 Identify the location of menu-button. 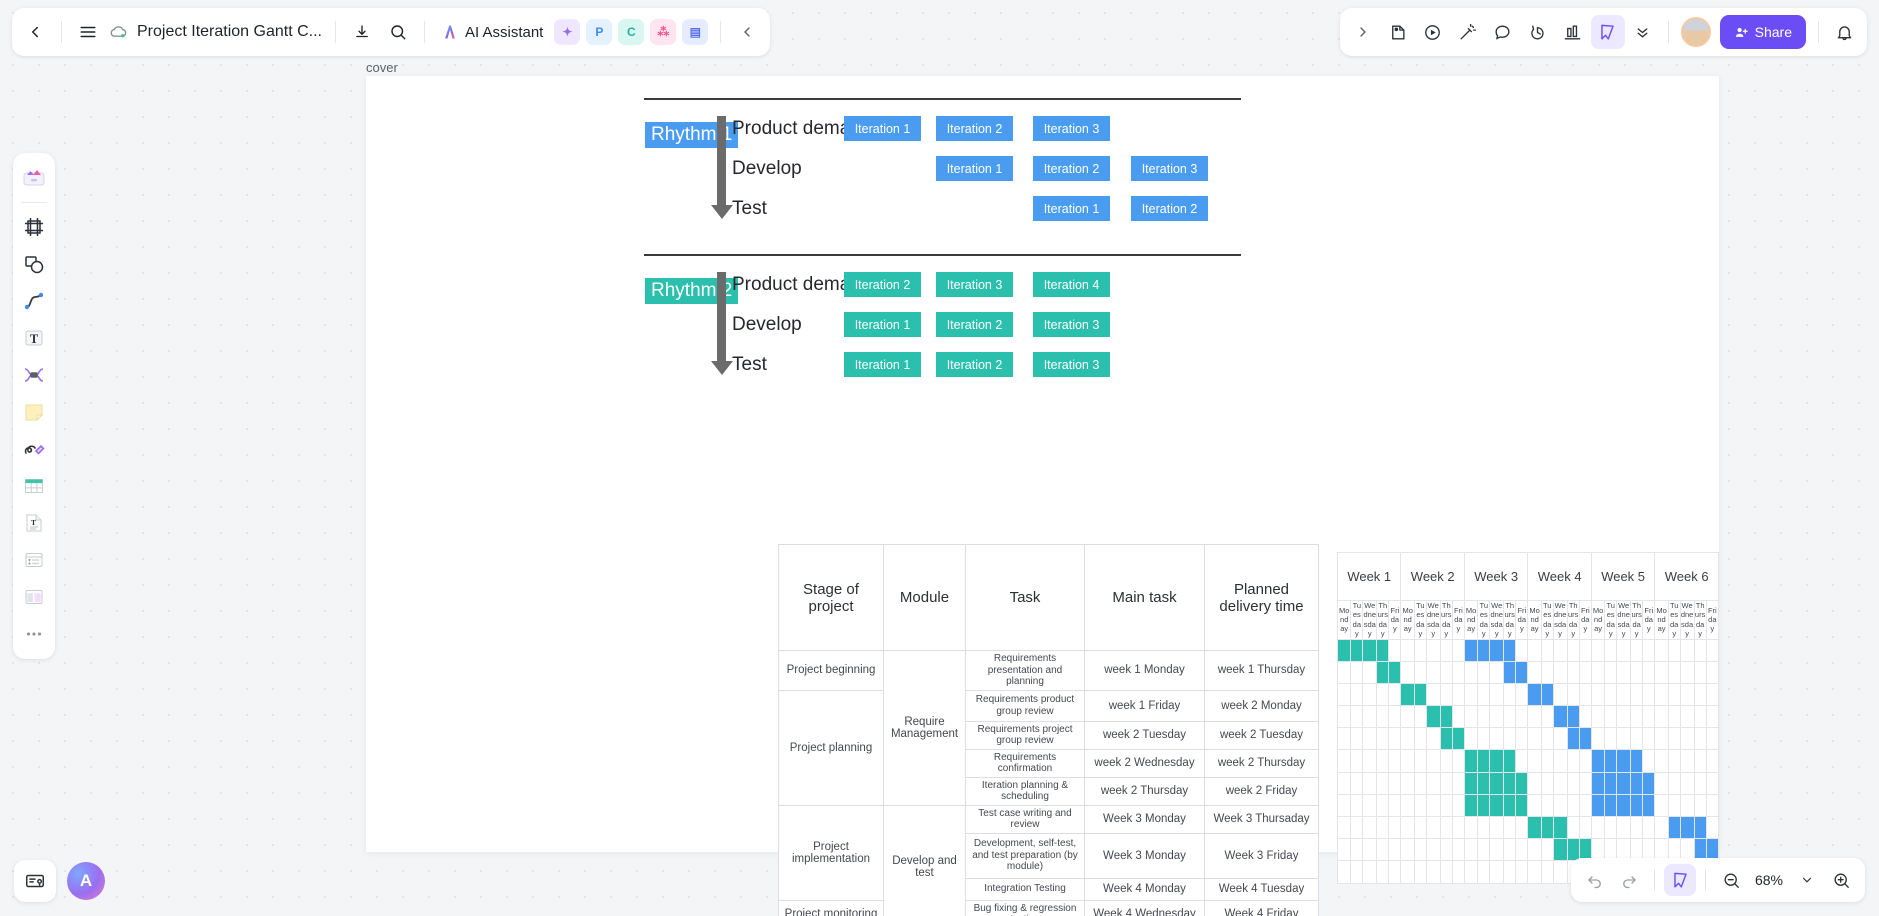
(88, 32).